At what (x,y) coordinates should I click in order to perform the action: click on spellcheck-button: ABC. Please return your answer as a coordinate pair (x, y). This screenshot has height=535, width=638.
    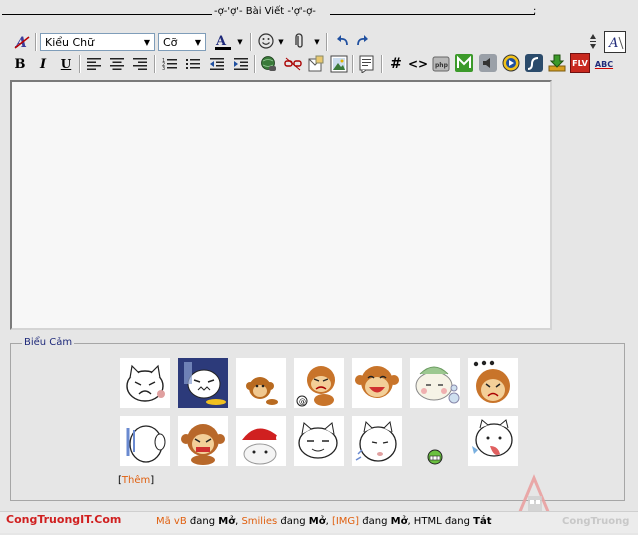
    Looking at the image, I should click on (604, 64).